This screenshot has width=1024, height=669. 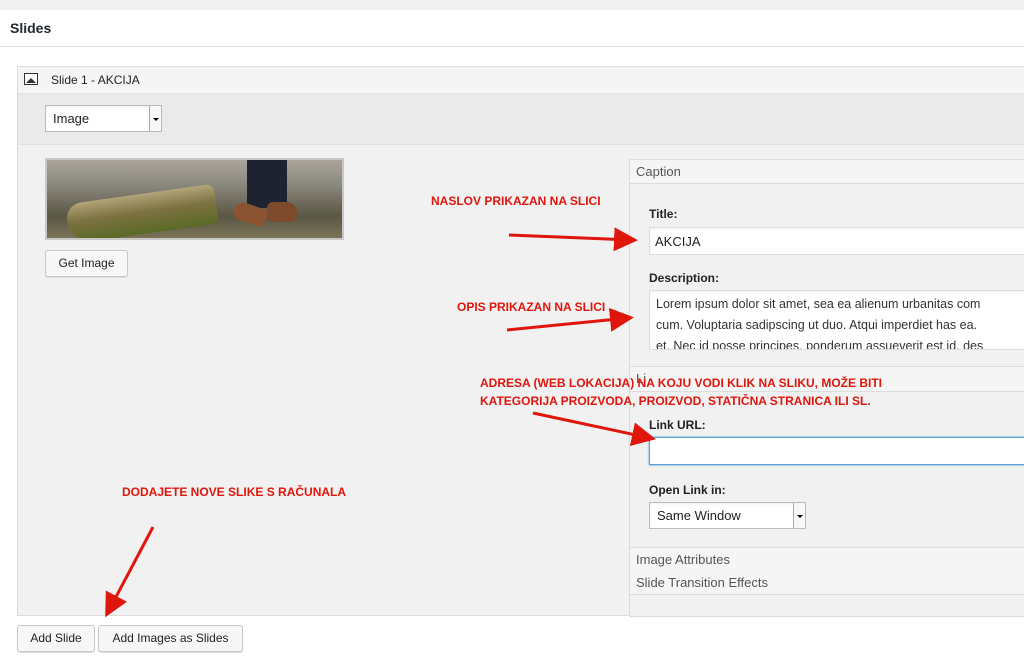 I want to click on annotation-add-note: DODAJETE NOVE SLIKE S RAČUNALA, so click(x=234, y=492).